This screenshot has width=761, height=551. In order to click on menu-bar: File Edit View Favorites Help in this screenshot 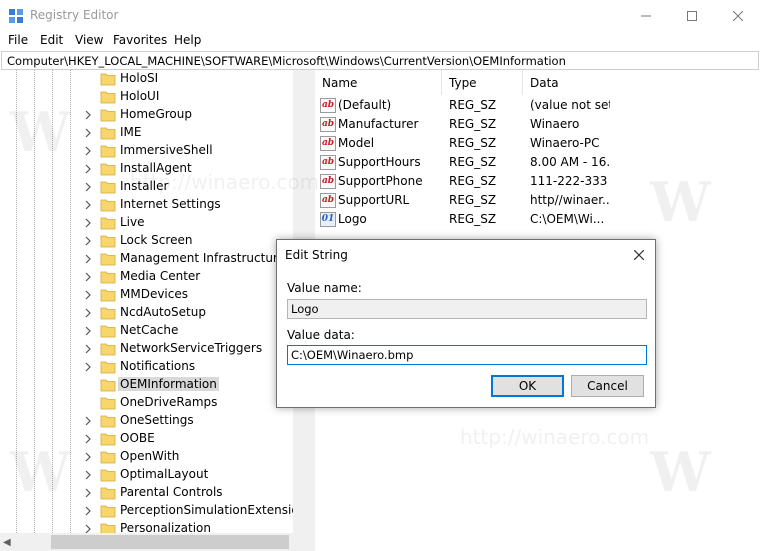, I will do `click(380, 41)`.